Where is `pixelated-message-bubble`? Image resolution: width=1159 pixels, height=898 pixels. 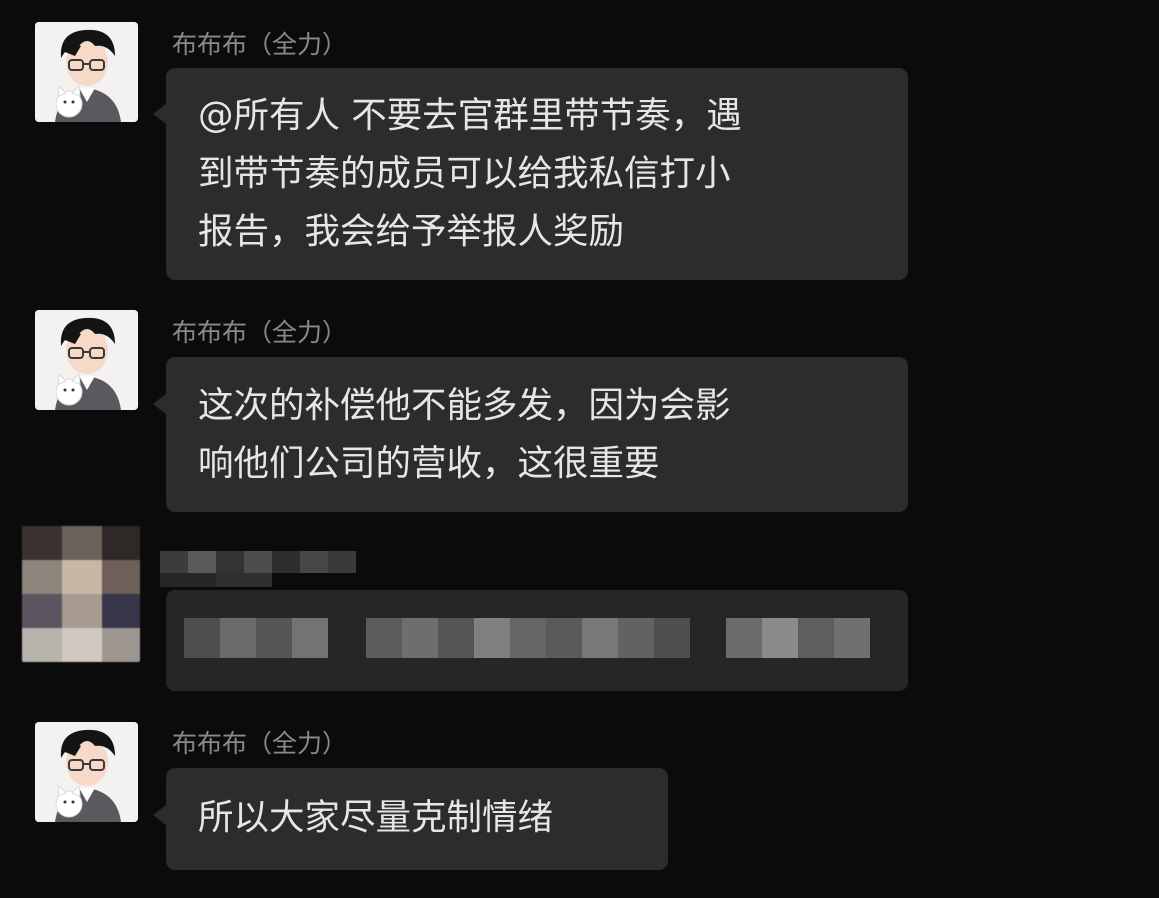 pixelated-message-bubble is located at coordinates (537, 640).